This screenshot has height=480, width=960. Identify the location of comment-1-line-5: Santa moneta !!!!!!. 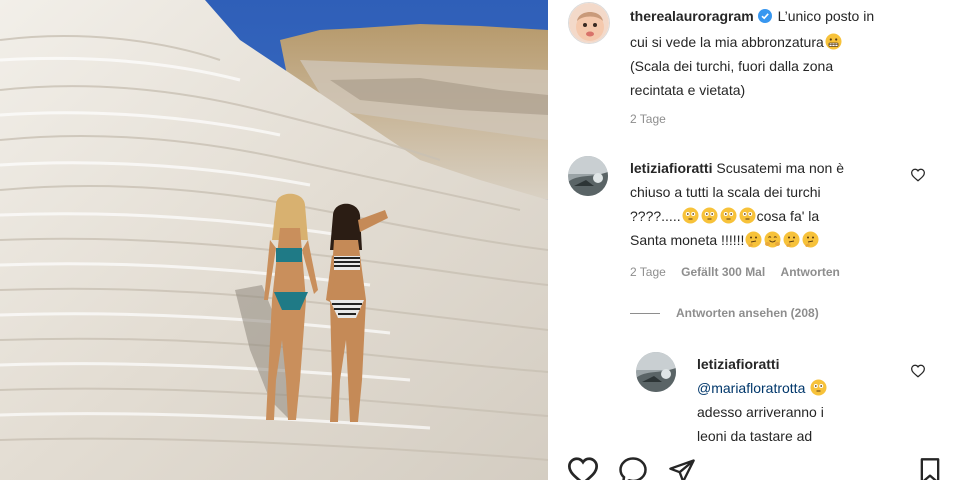
(687, 240).